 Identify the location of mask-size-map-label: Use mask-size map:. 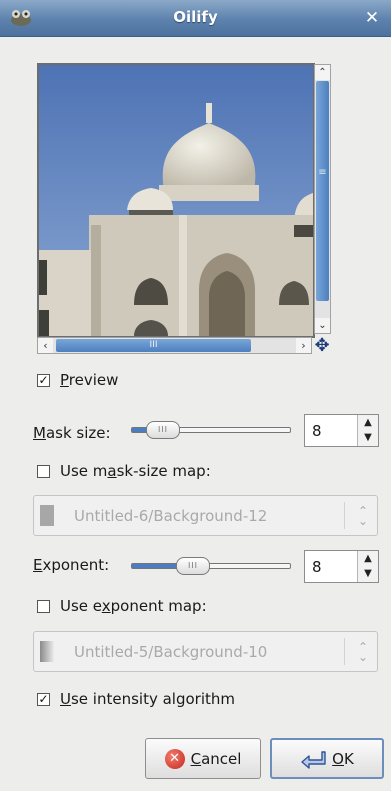
(135, 471).